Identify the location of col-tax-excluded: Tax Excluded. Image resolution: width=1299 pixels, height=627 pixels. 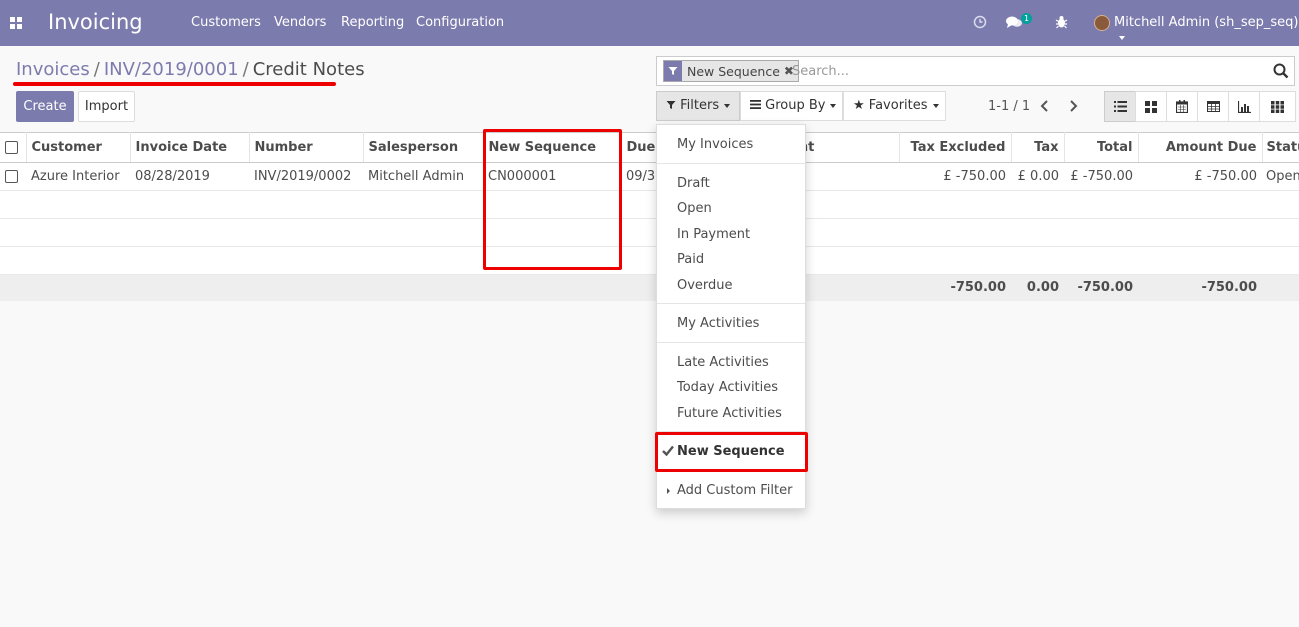
(955, 147).